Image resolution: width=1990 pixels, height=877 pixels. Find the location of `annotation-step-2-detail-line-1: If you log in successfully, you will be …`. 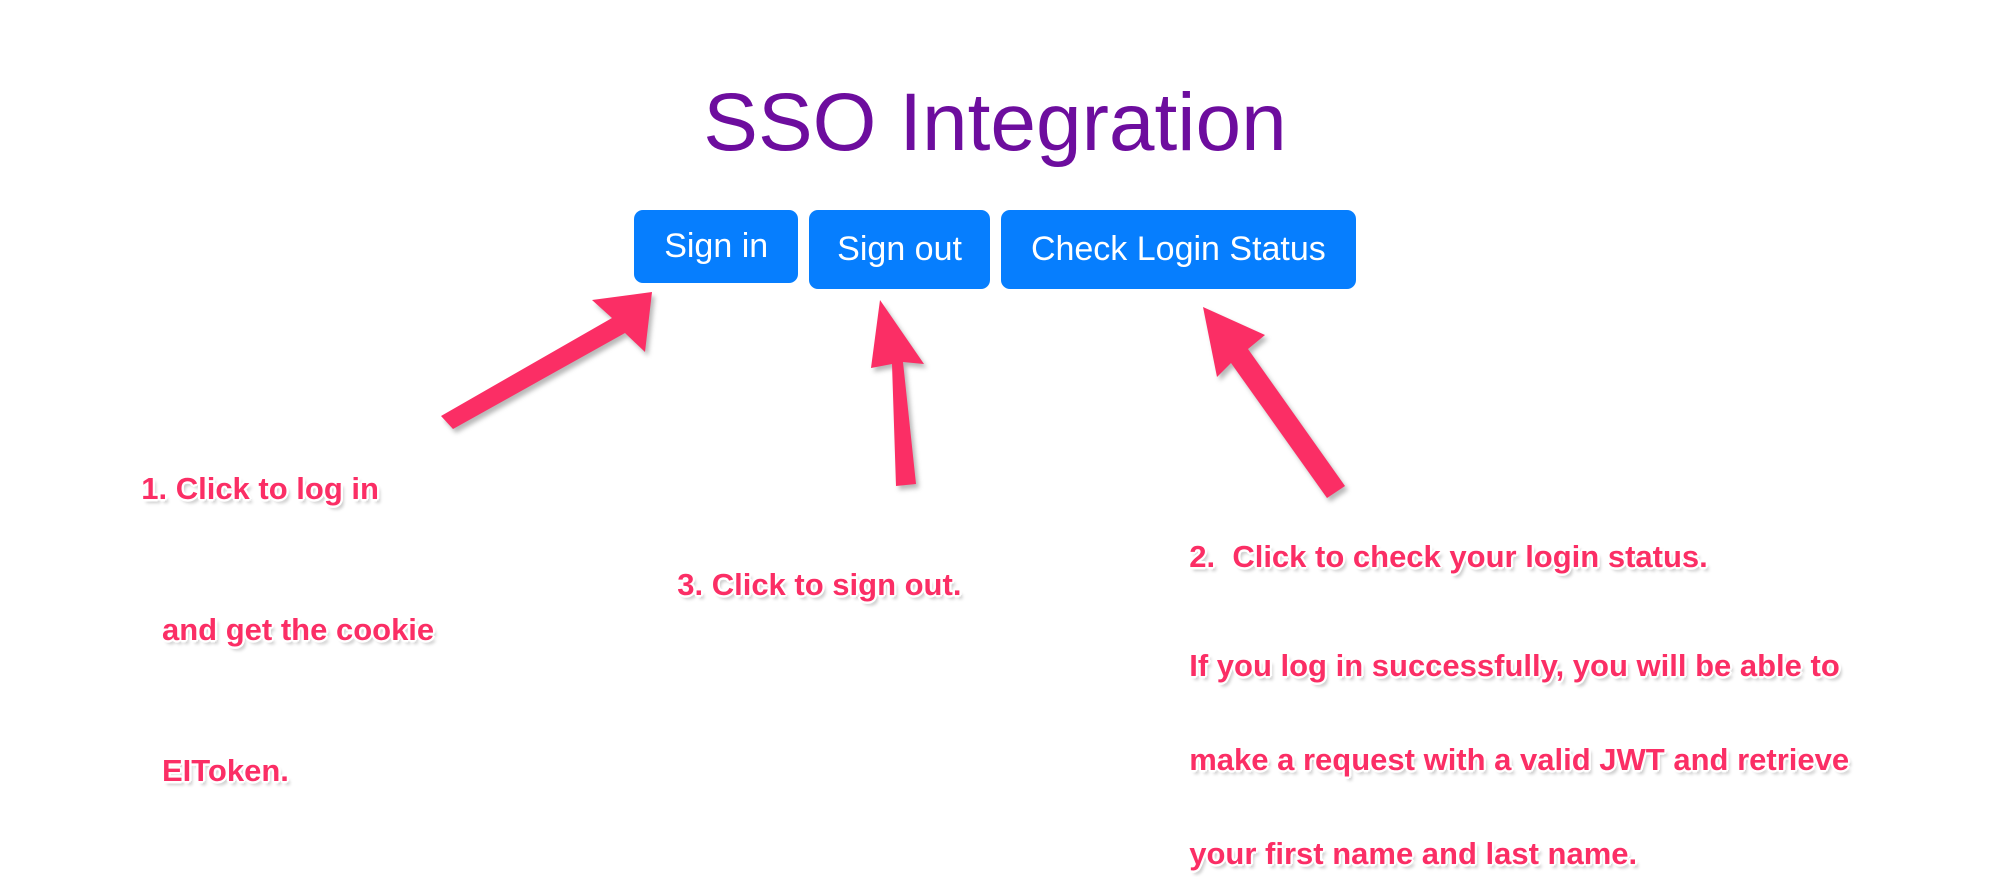

annotation-step-2-detail-line-1: If you log in successfully, you will be … is located at coordinates (1514, 665).